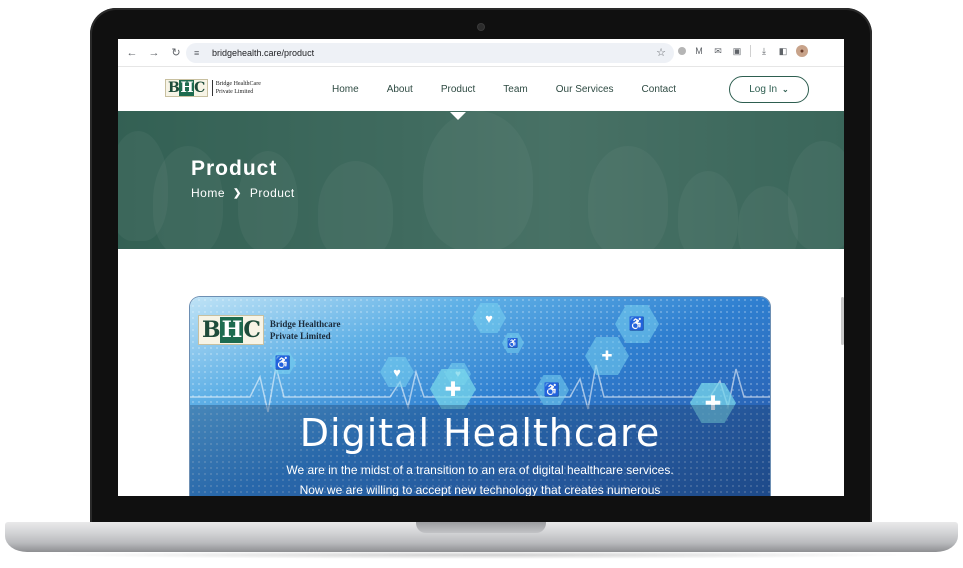 The width and height of the screenshot is (963, 568). I want to click on browser-extensions: M ✉ ▣ ⤓ ◧ ●, so click(743, 51).